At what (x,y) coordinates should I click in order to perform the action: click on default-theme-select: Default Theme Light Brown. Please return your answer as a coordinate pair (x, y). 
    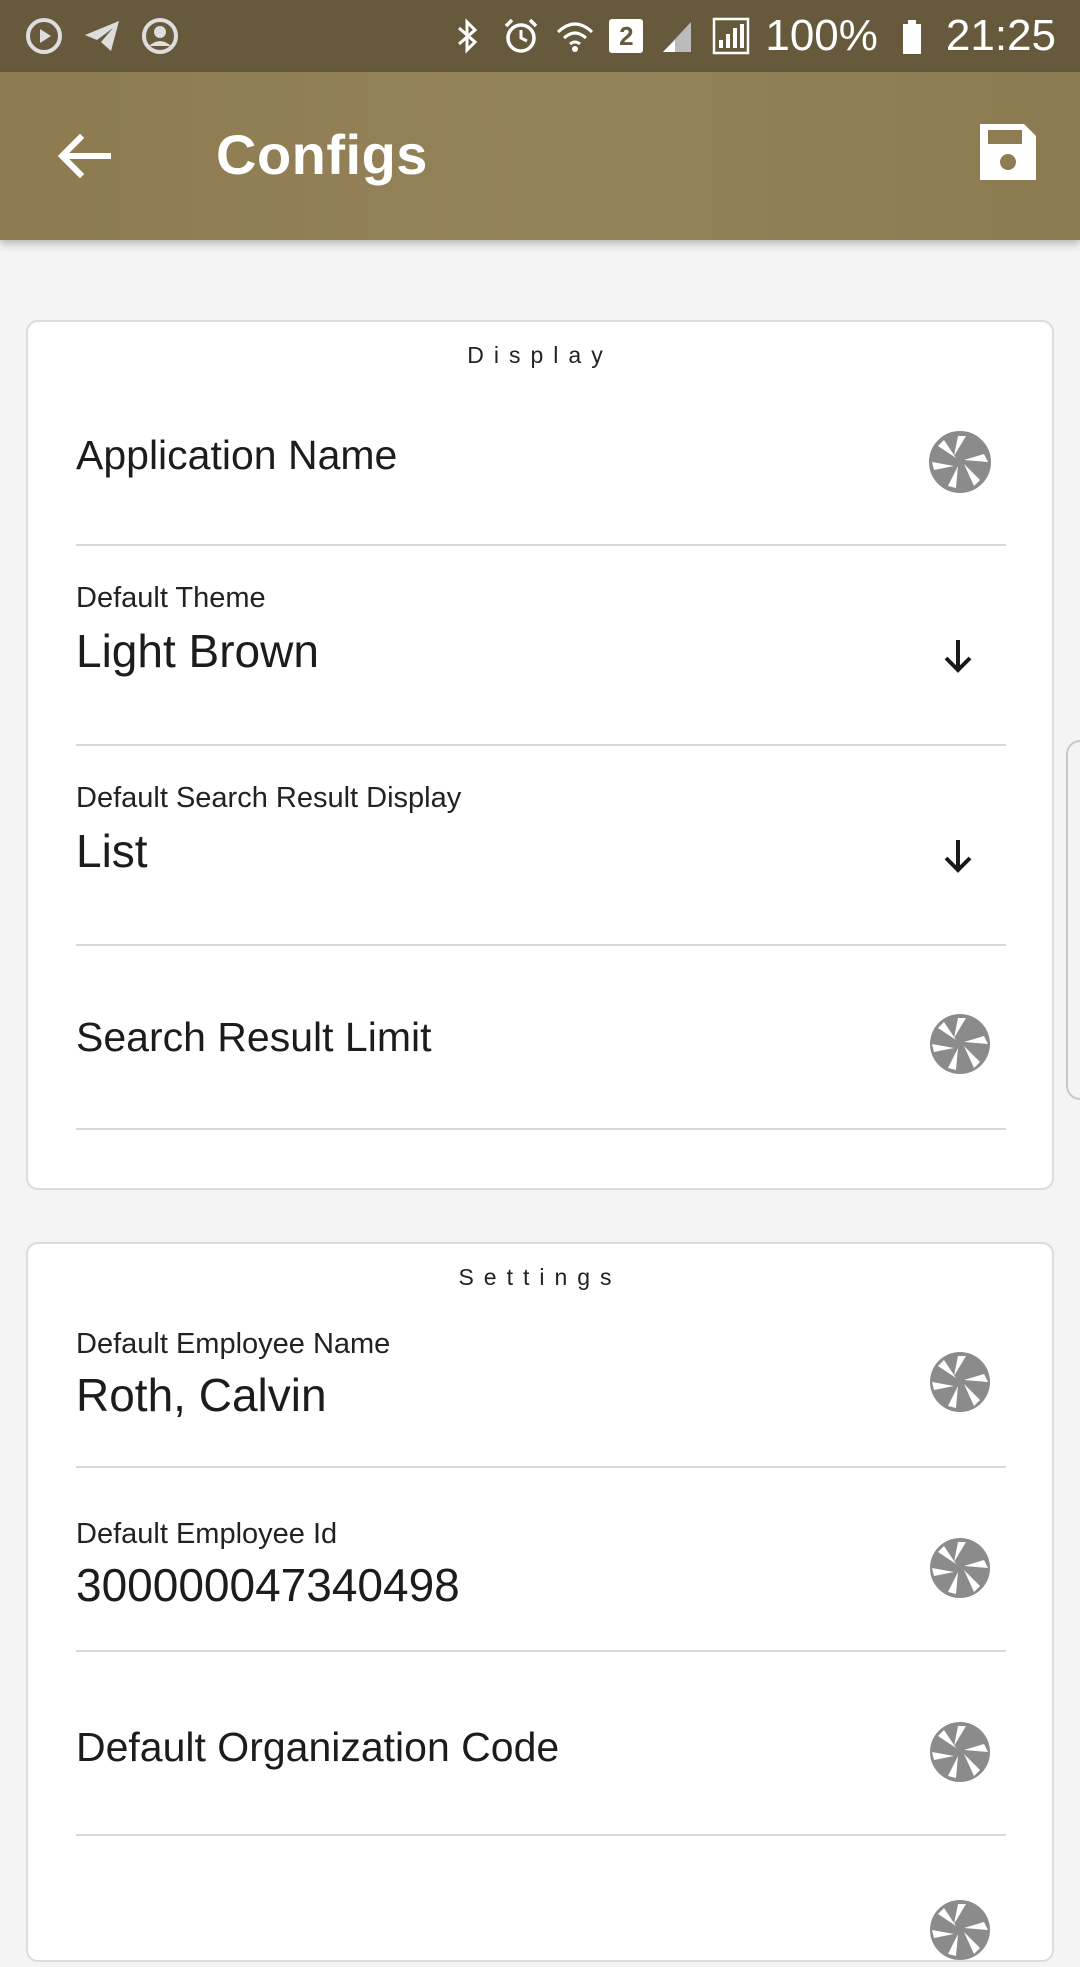
    Looking at the image, I should click on (541, 645).